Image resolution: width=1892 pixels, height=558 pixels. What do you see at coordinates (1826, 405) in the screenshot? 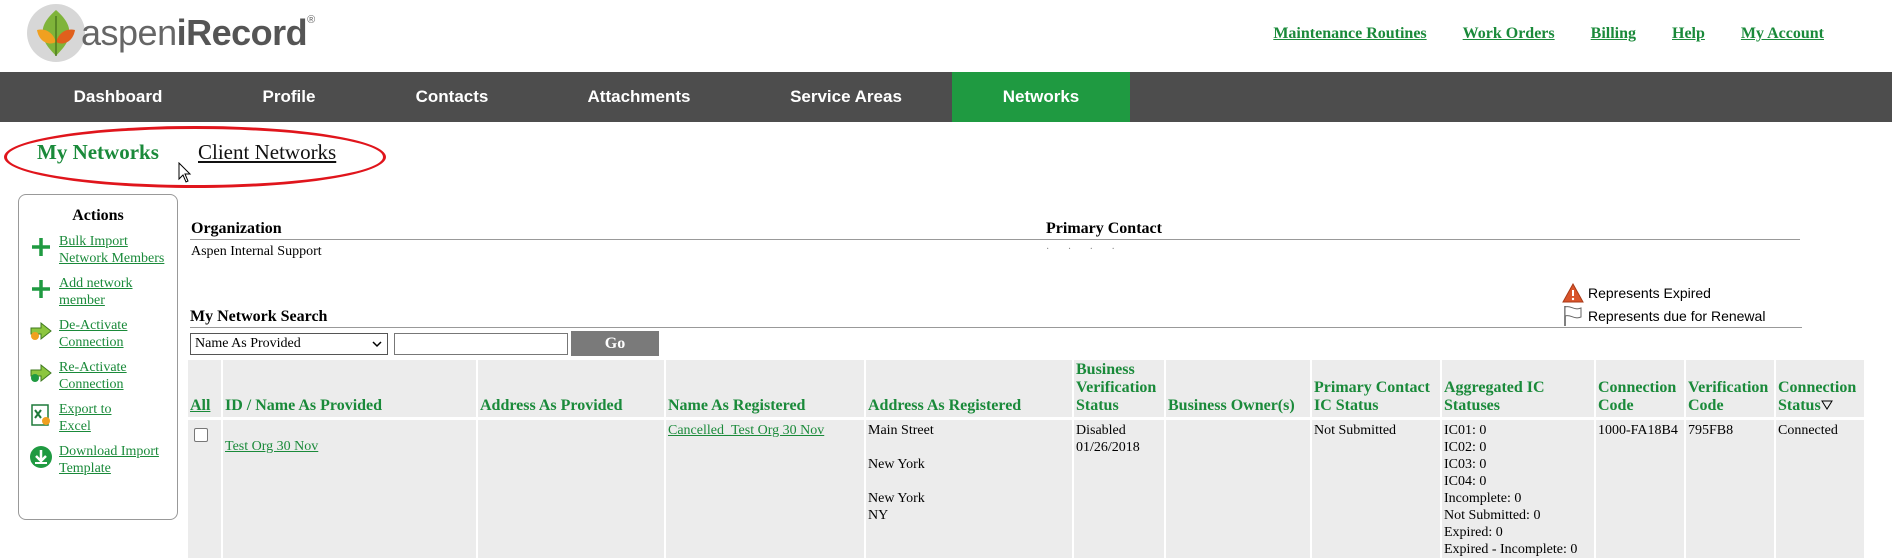
I see `sort-desc-icon` at bounding box center [1826, 405].